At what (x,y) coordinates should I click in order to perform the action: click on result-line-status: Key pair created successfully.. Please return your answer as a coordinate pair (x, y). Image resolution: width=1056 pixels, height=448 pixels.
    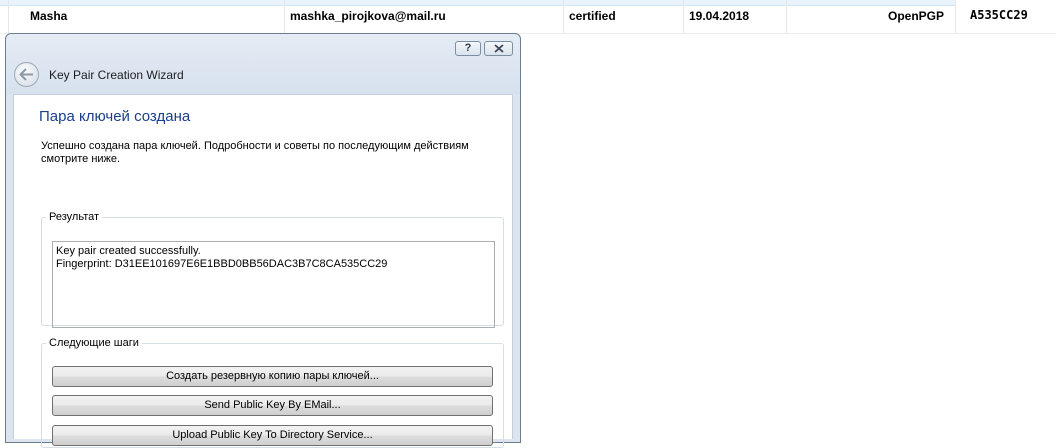
    Looking at the image, I should click on (128, 251).